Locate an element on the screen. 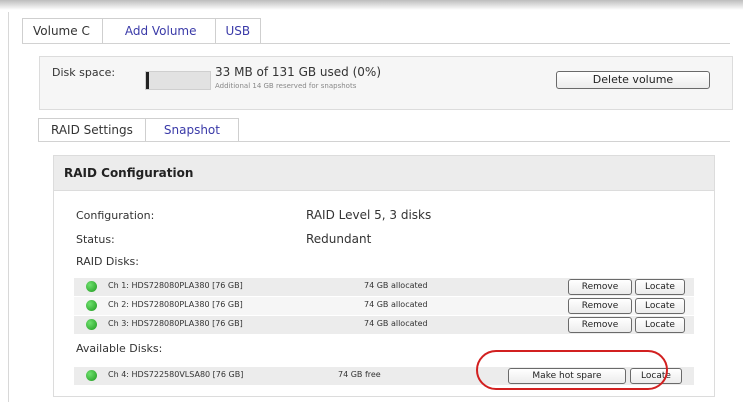  tabs-divider is located at coordinates (376, 43).